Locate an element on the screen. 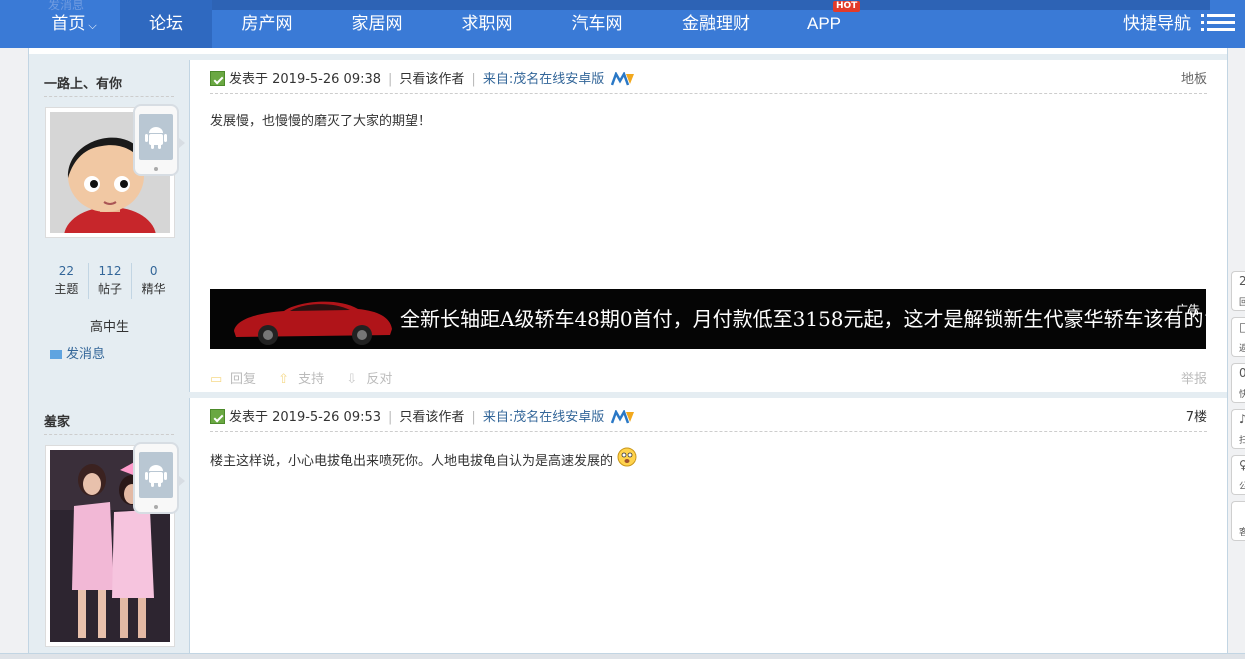  float-public-icon: ♀ is located at coordinates (1242, 465).